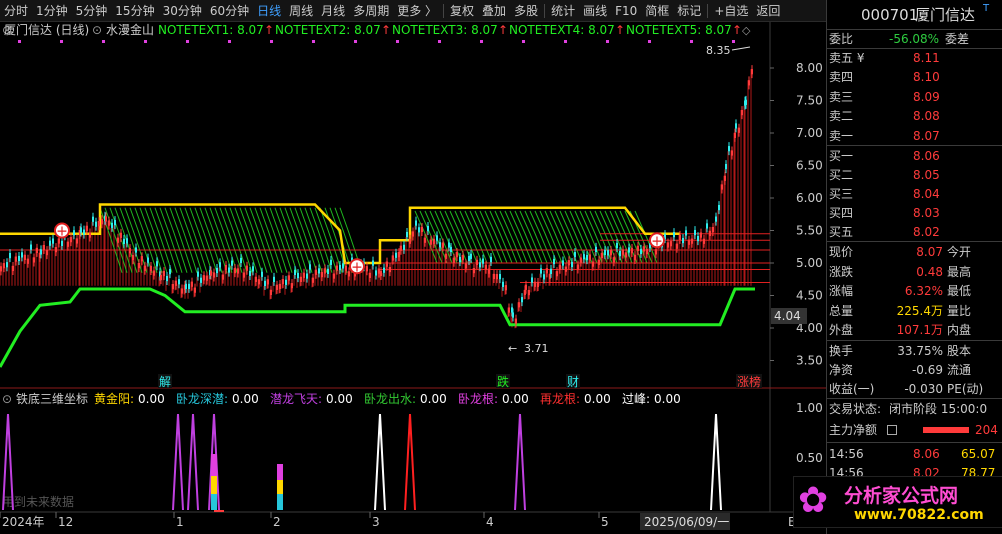 Image resolution: width=1002 pixels, height=534 pixels. What do you see at coordinates (809, 458) in the screenshot?
I see `sub-axis-tick: 0.50` at bounding box center [809, 458].